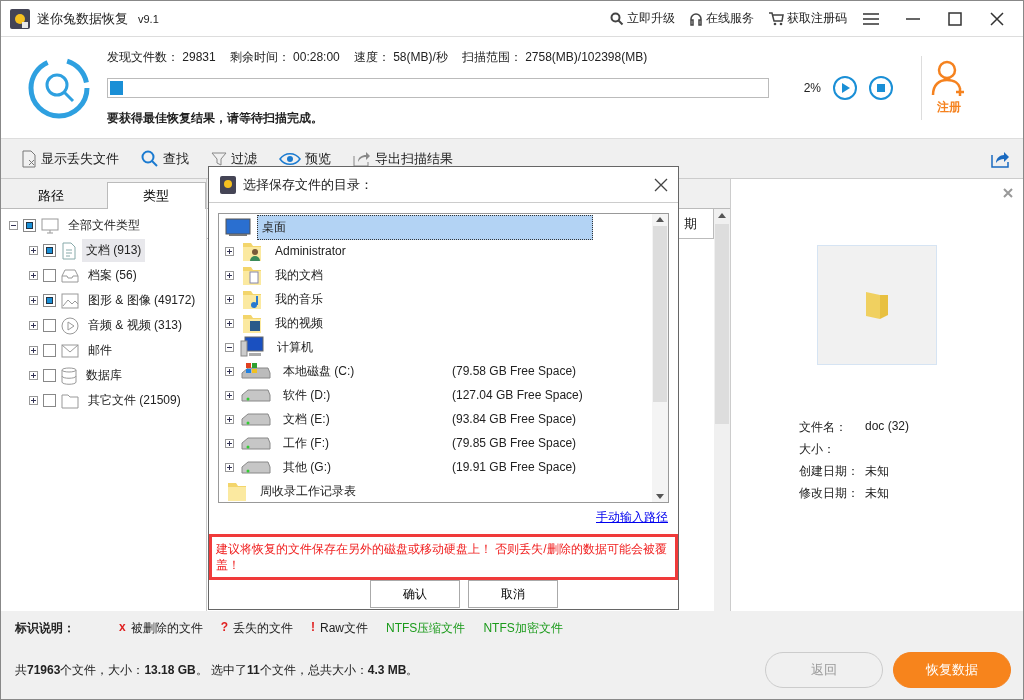 The height and width of the screenshot is (700, 1024). I want to click on legend-mark: x, so click(122, 627).